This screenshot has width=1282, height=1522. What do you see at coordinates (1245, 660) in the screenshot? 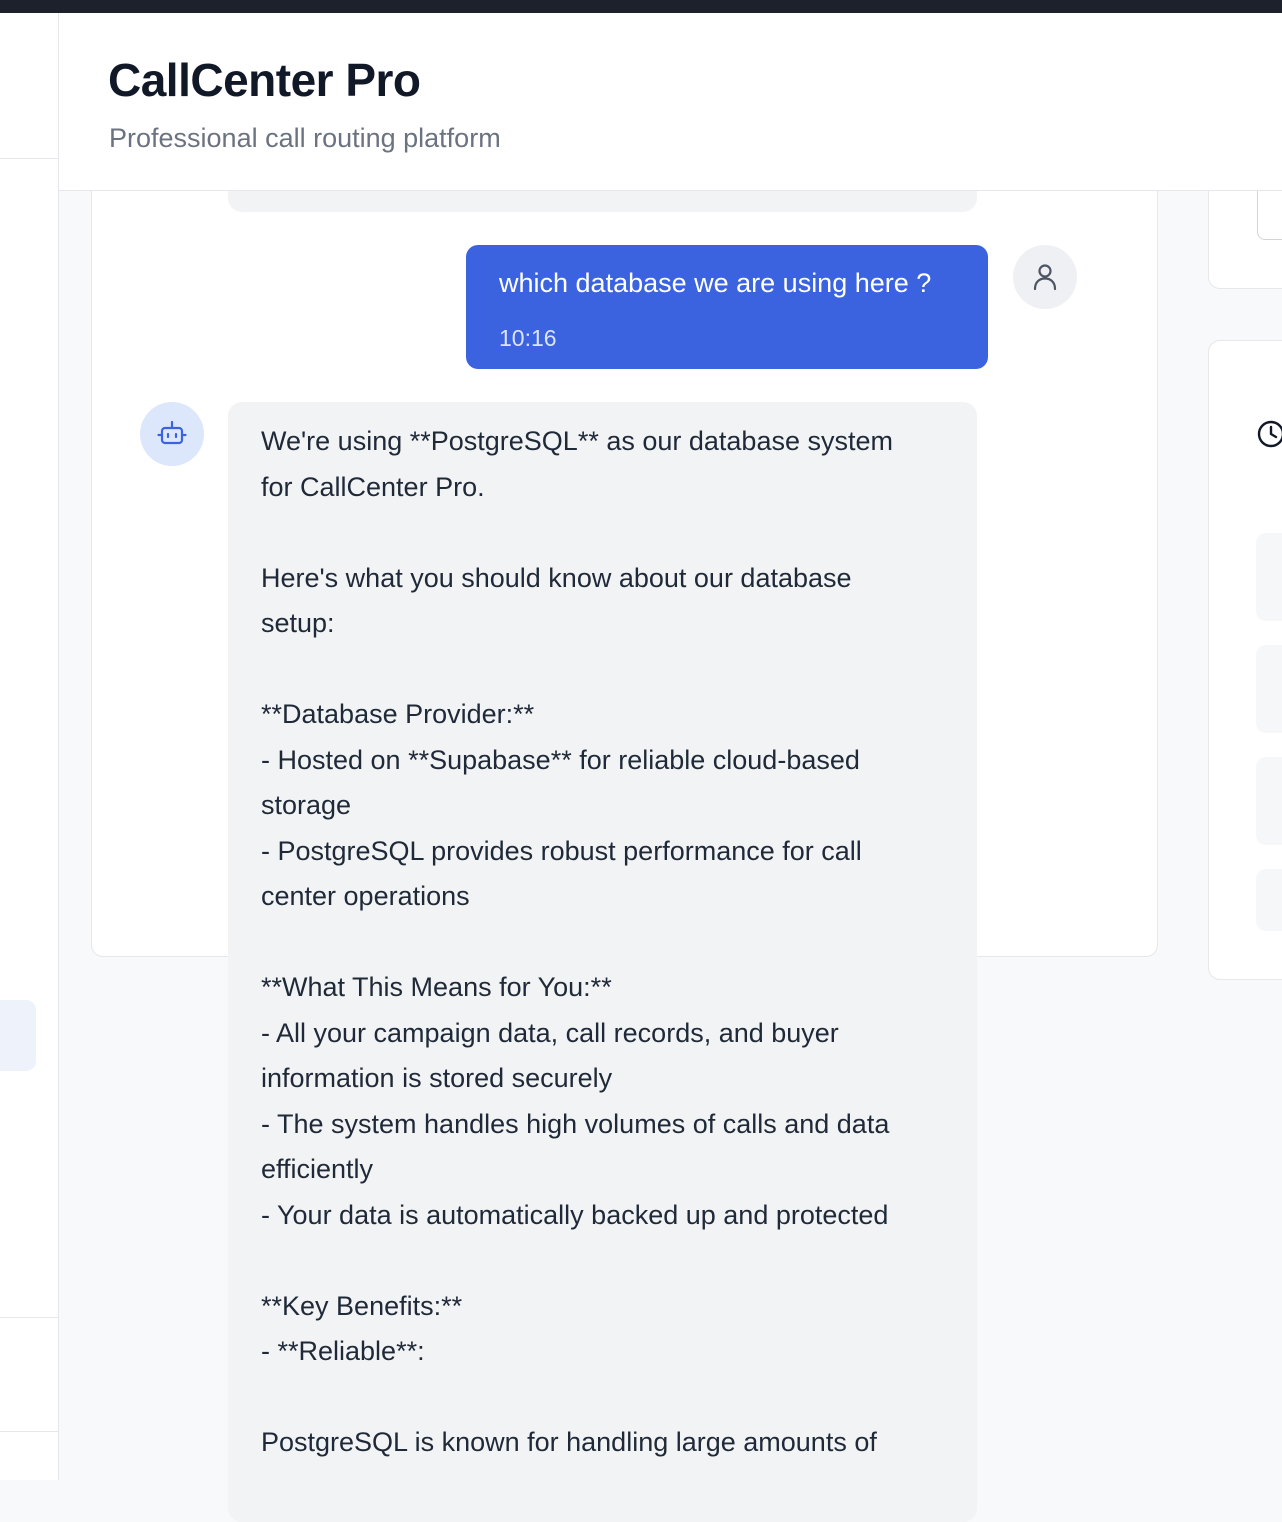
I see `right-panel-history` at bounding box center [1245, 660].